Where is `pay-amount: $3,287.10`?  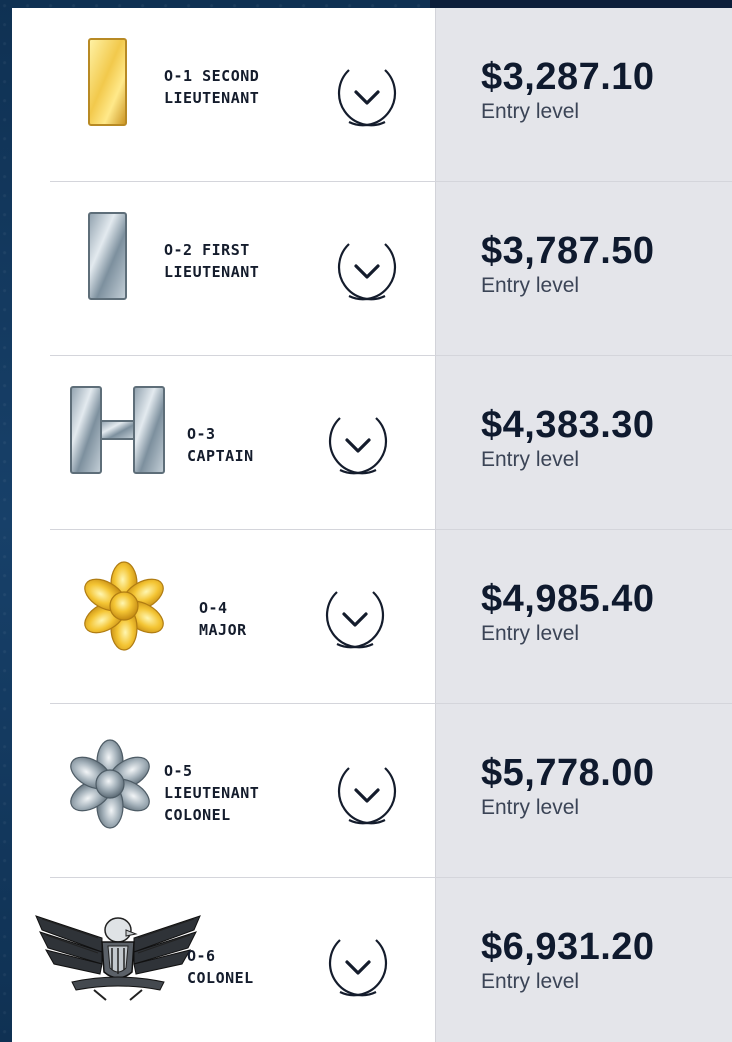 pay-amount: $3,287.10 is located at coordinates (568, 77).